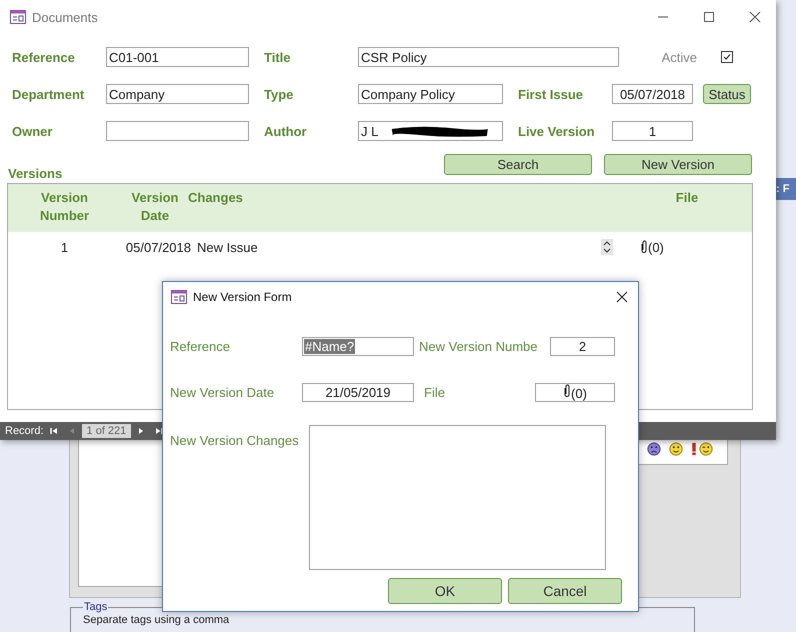  Describe the element at coordinates (678, 164) in the screenshot. I see `action-button: New Version` at that location.